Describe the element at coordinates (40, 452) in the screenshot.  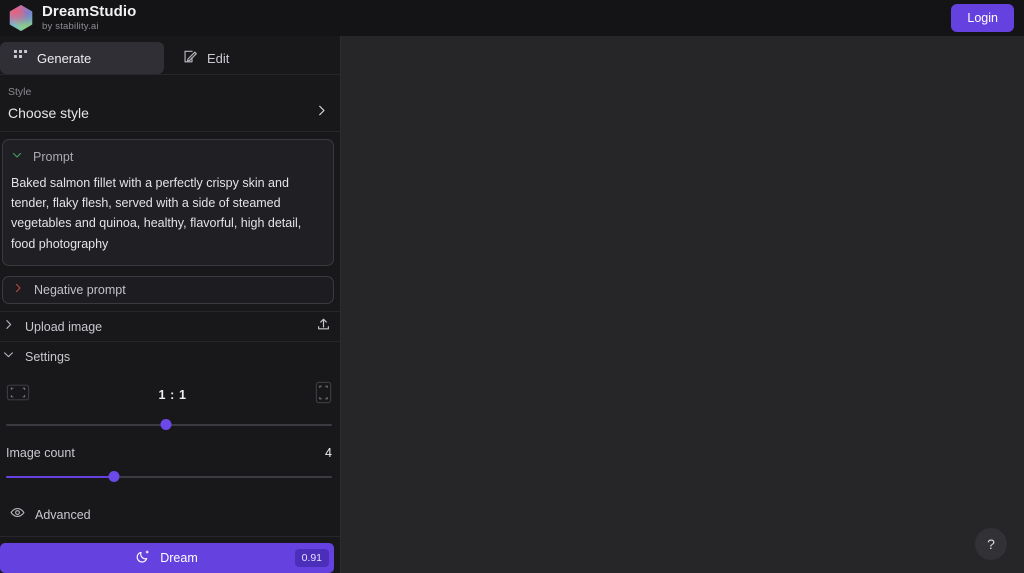
I see `image-count-label: Image count` at that location.